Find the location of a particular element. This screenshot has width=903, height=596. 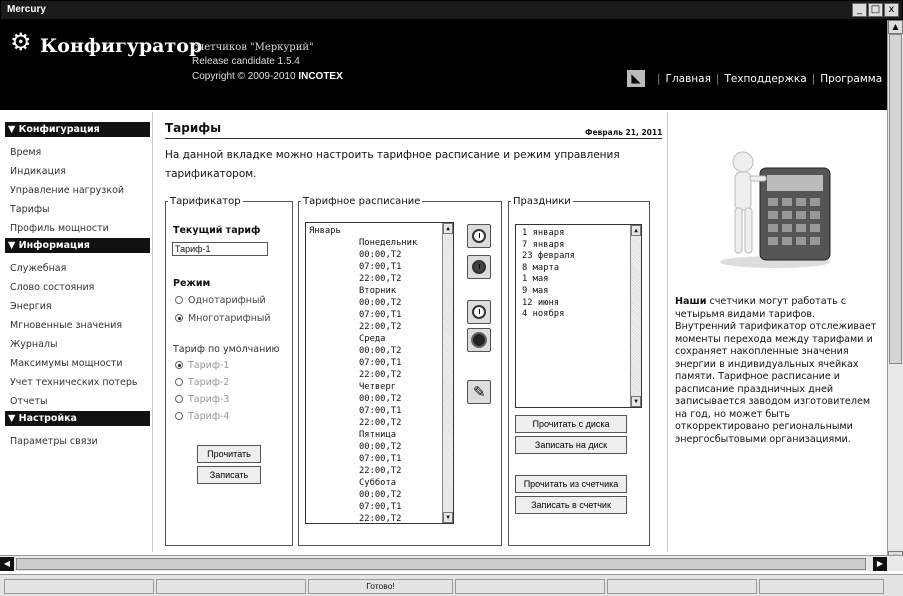

minimize-button: _ is located at coordinates (859, 10).